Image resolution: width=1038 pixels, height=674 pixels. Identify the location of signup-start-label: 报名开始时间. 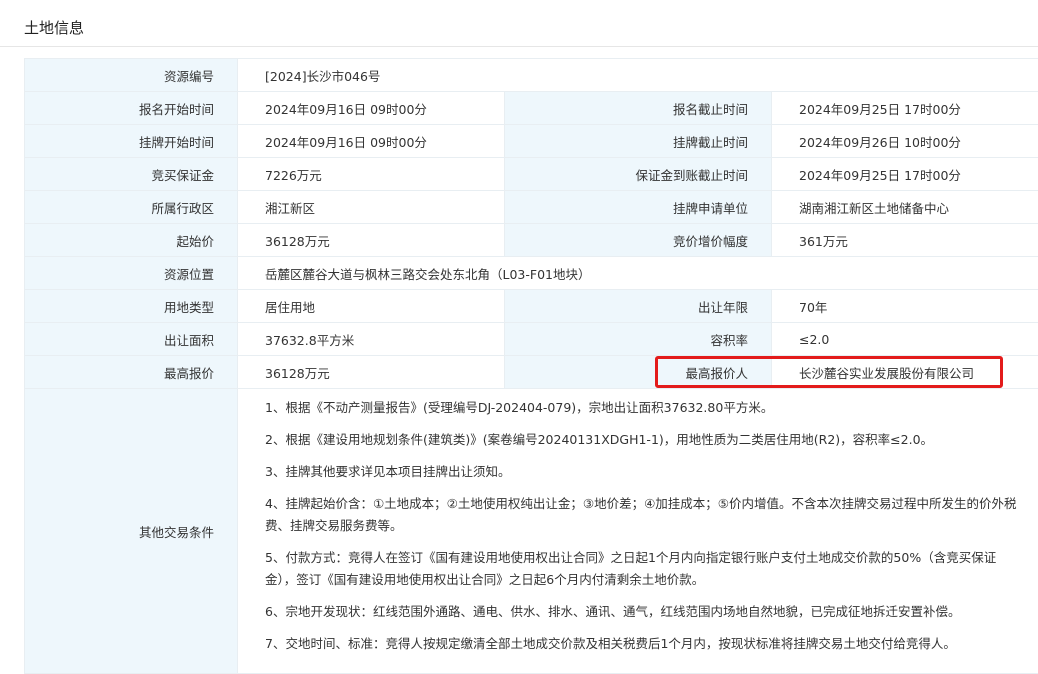
(131, 108).